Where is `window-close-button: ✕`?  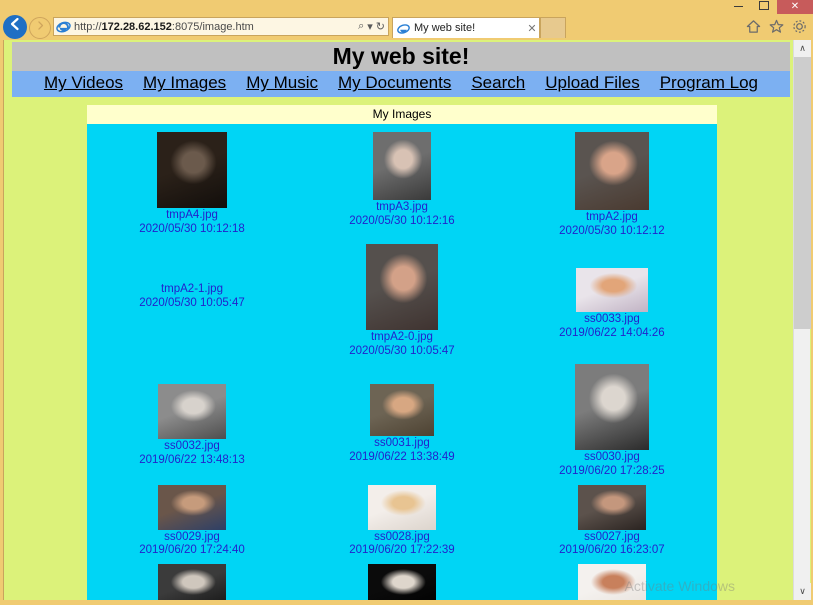
window-close-button: ✕ is located at coordinates (795, 7).